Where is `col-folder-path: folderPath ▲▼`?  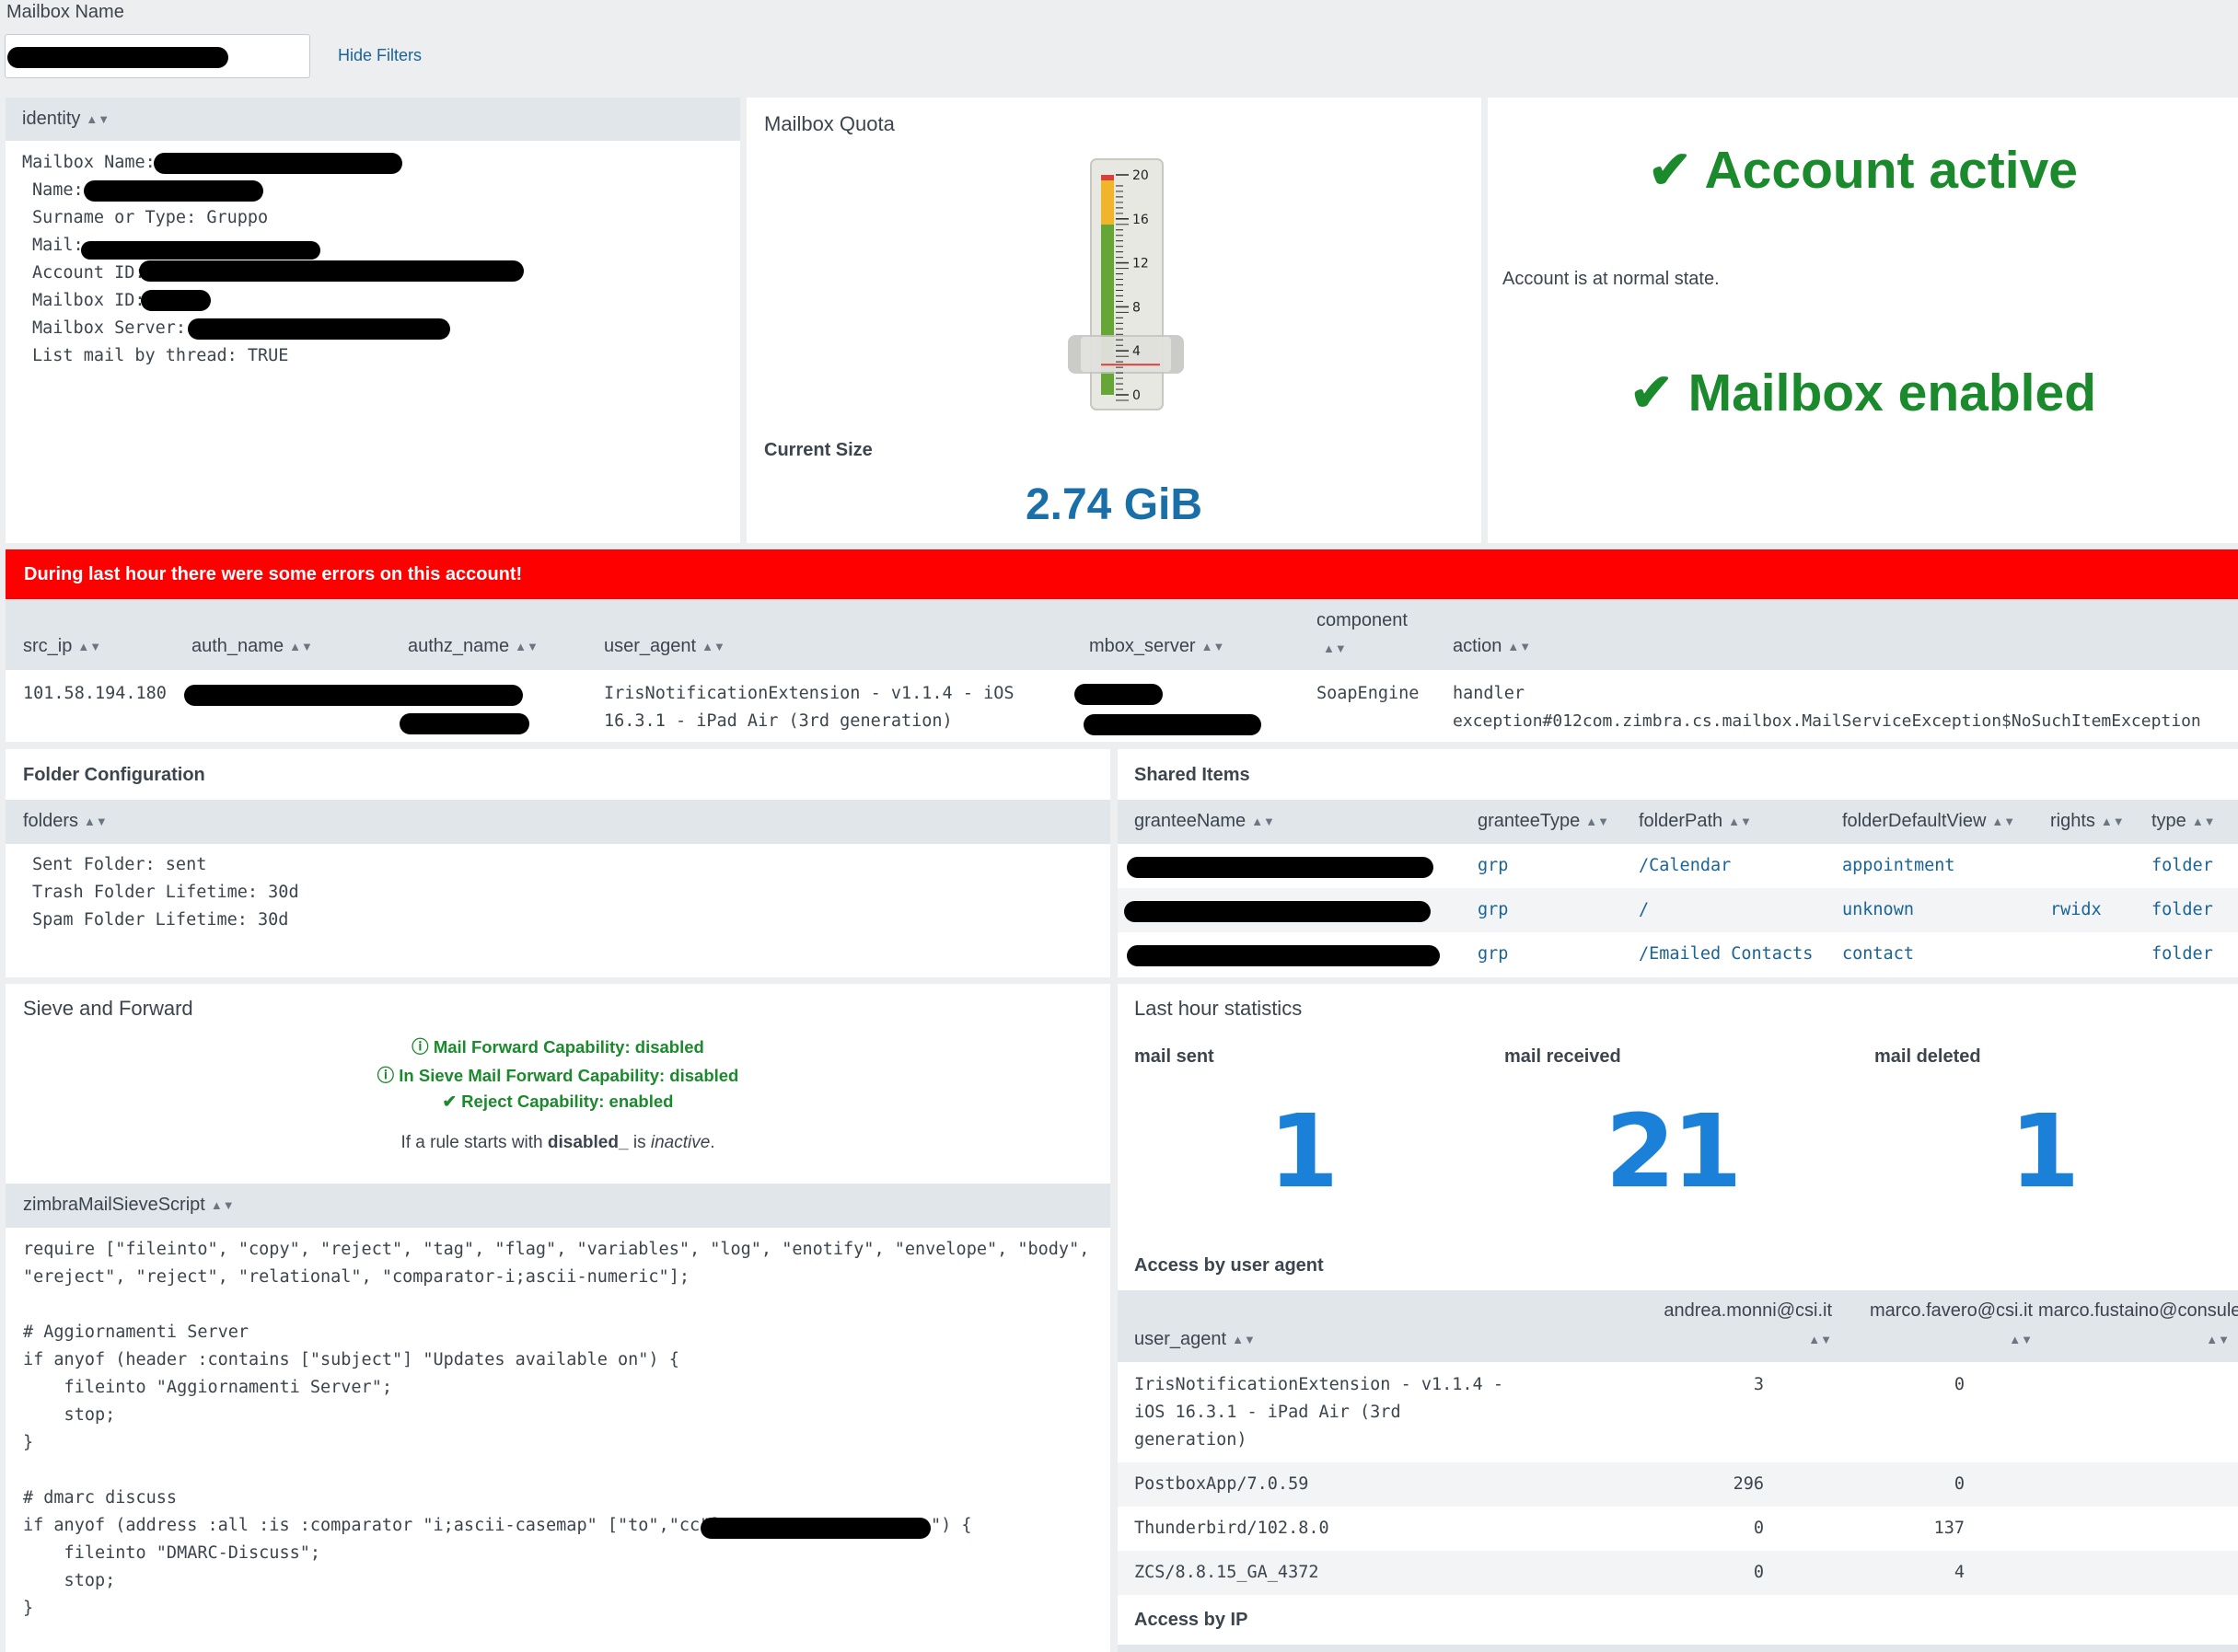 col-folder-path: folderPath ▲▼ is located at coordinates (1695, 821).